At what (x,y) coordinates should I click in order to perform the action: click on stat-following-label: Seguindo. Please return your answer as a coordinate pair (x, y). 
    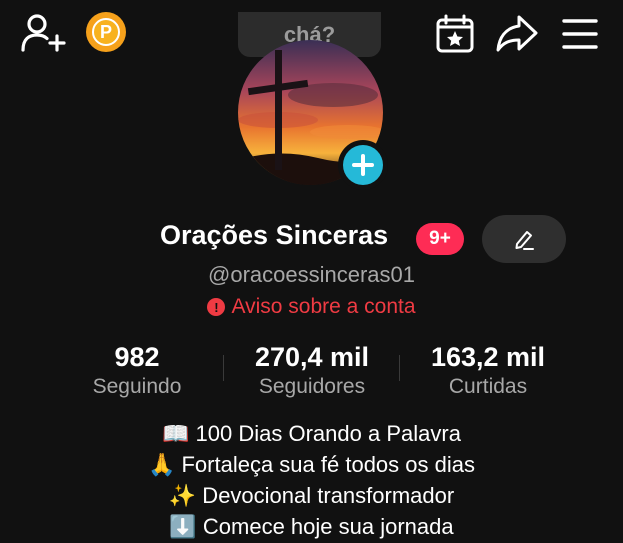
    Looking at the image, I should click on (137, 386).